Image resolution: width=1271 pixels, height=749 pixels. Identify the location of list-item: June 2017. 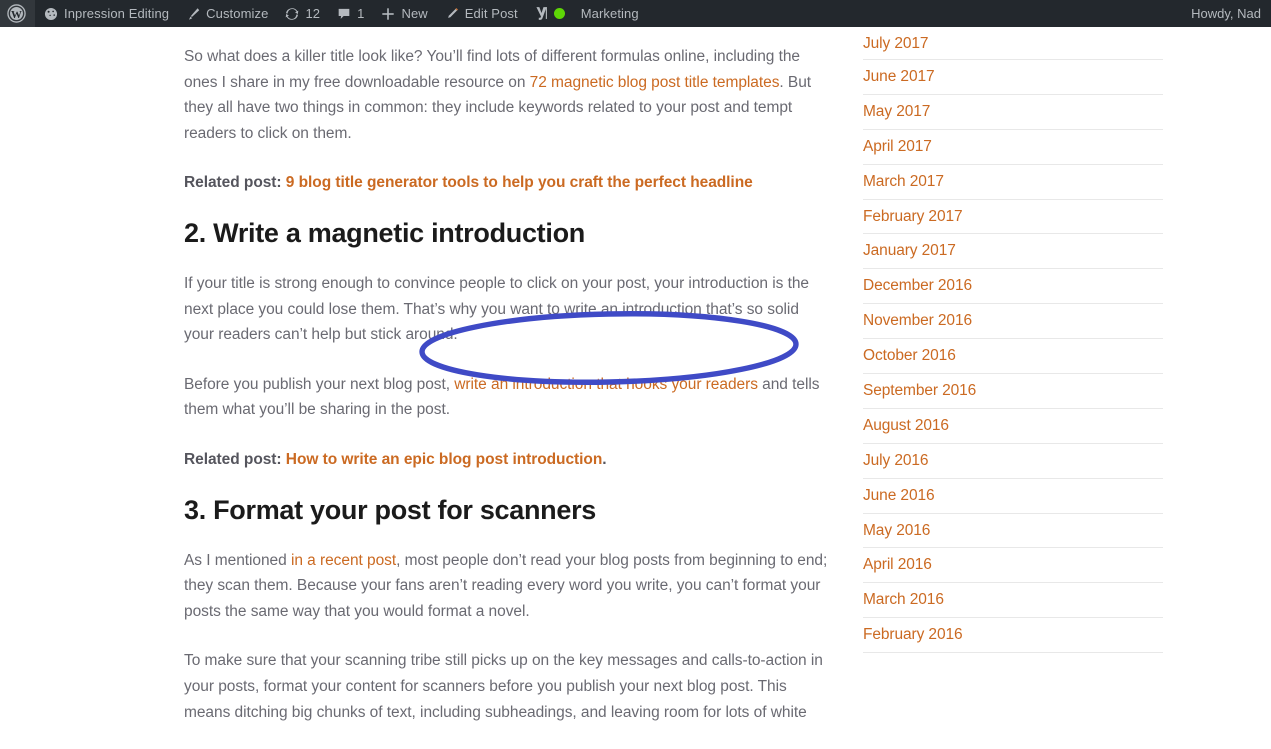
(1013, 77).